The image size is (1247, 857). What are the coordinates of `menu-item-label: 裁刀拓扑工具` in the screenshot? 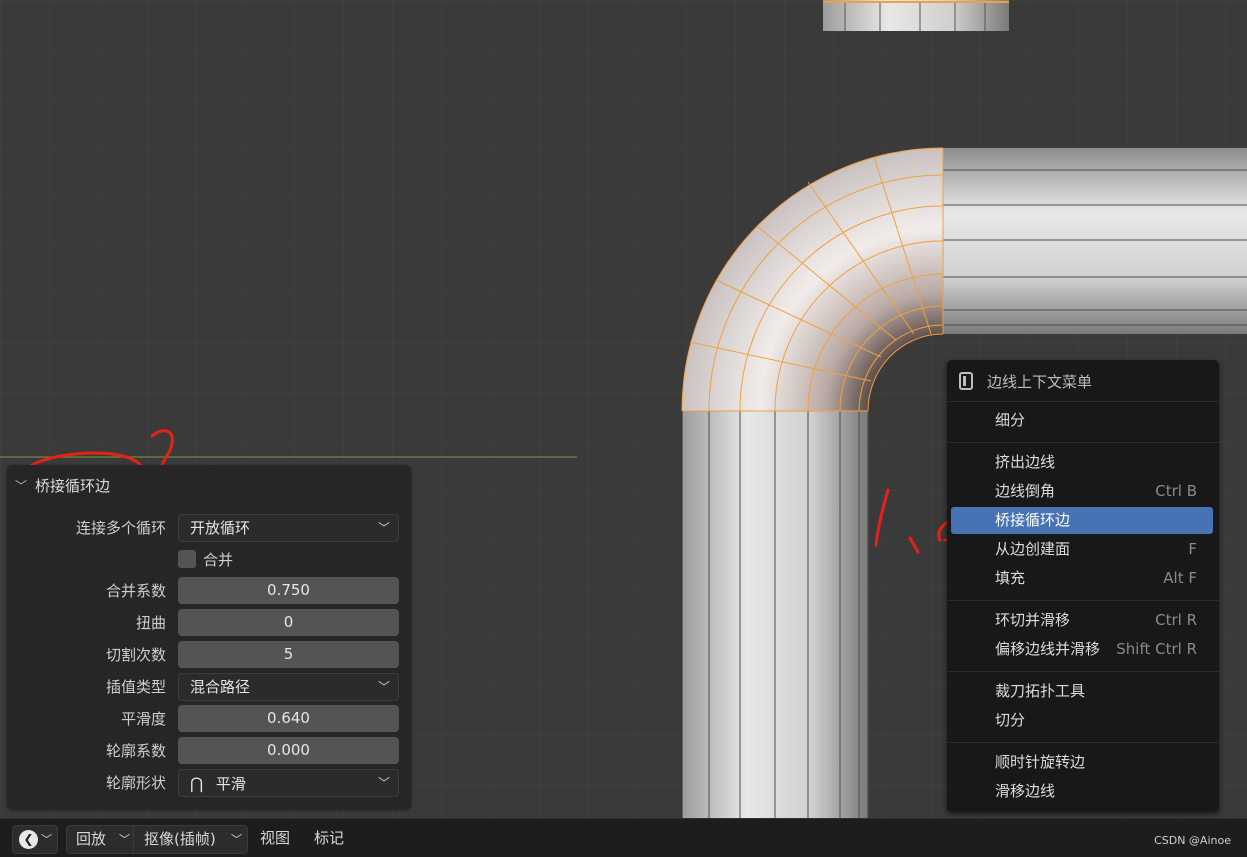 It's located at (1040, 691).